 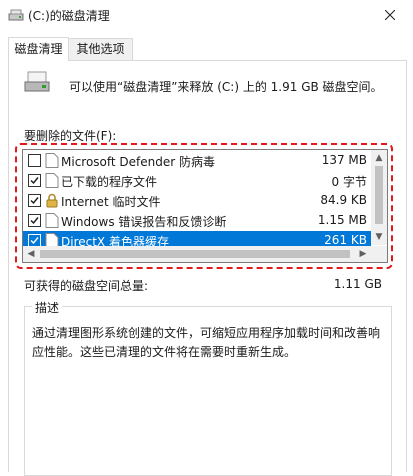 What do you see at coordinates (197, 181) in the screenshot?
I see `list-item: 已下载的程序文件 0 字节` at bounding box center [197, 181].